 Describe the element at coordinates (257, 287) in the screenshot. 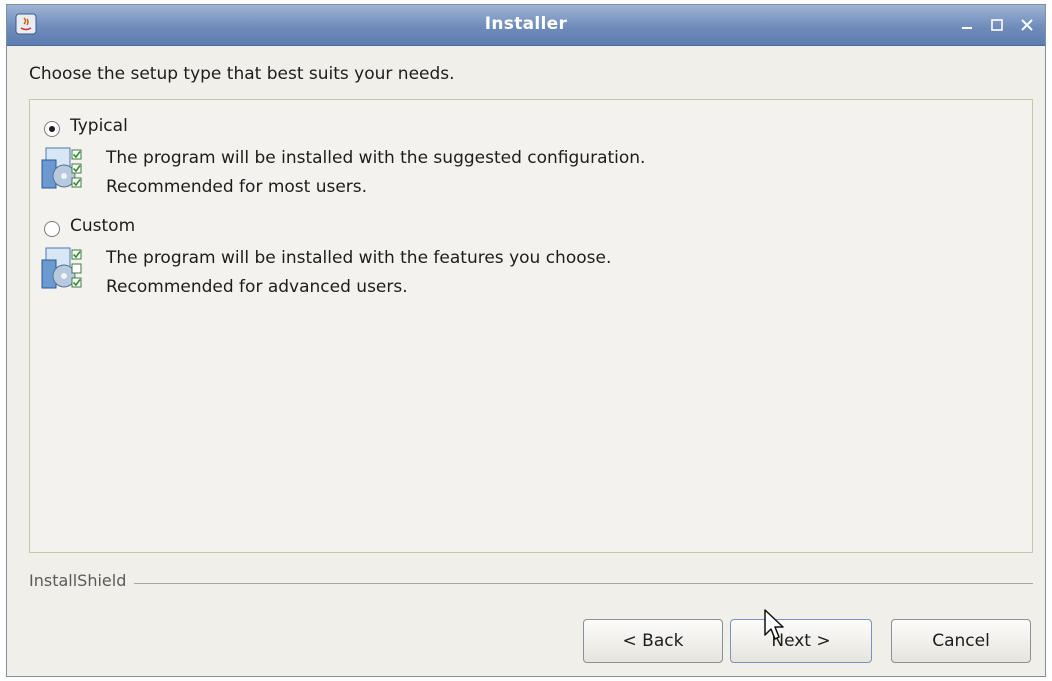

I see `custom-description-line-2: Recommended for advanced users.` at that location.